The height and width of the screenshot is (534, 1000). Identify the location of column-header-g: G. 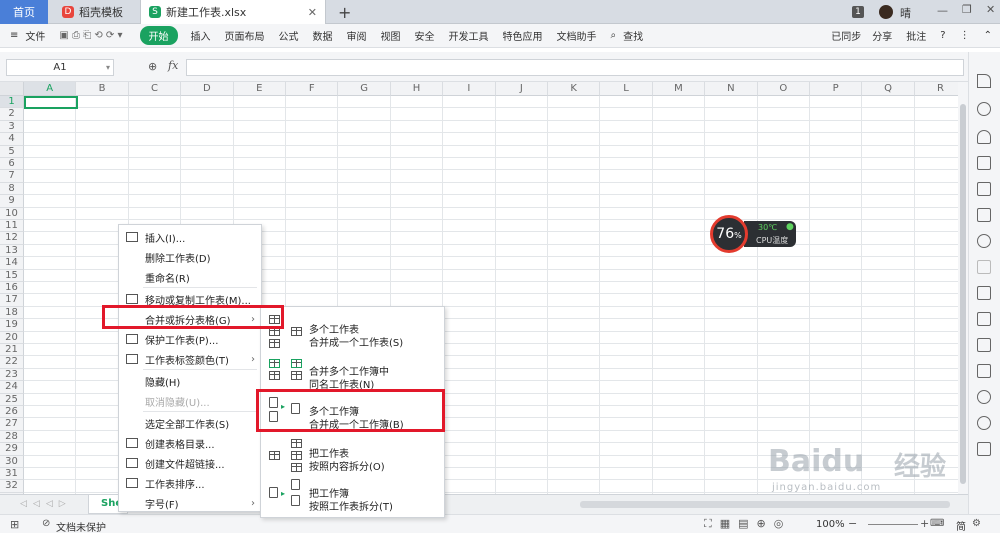
(364, 89).